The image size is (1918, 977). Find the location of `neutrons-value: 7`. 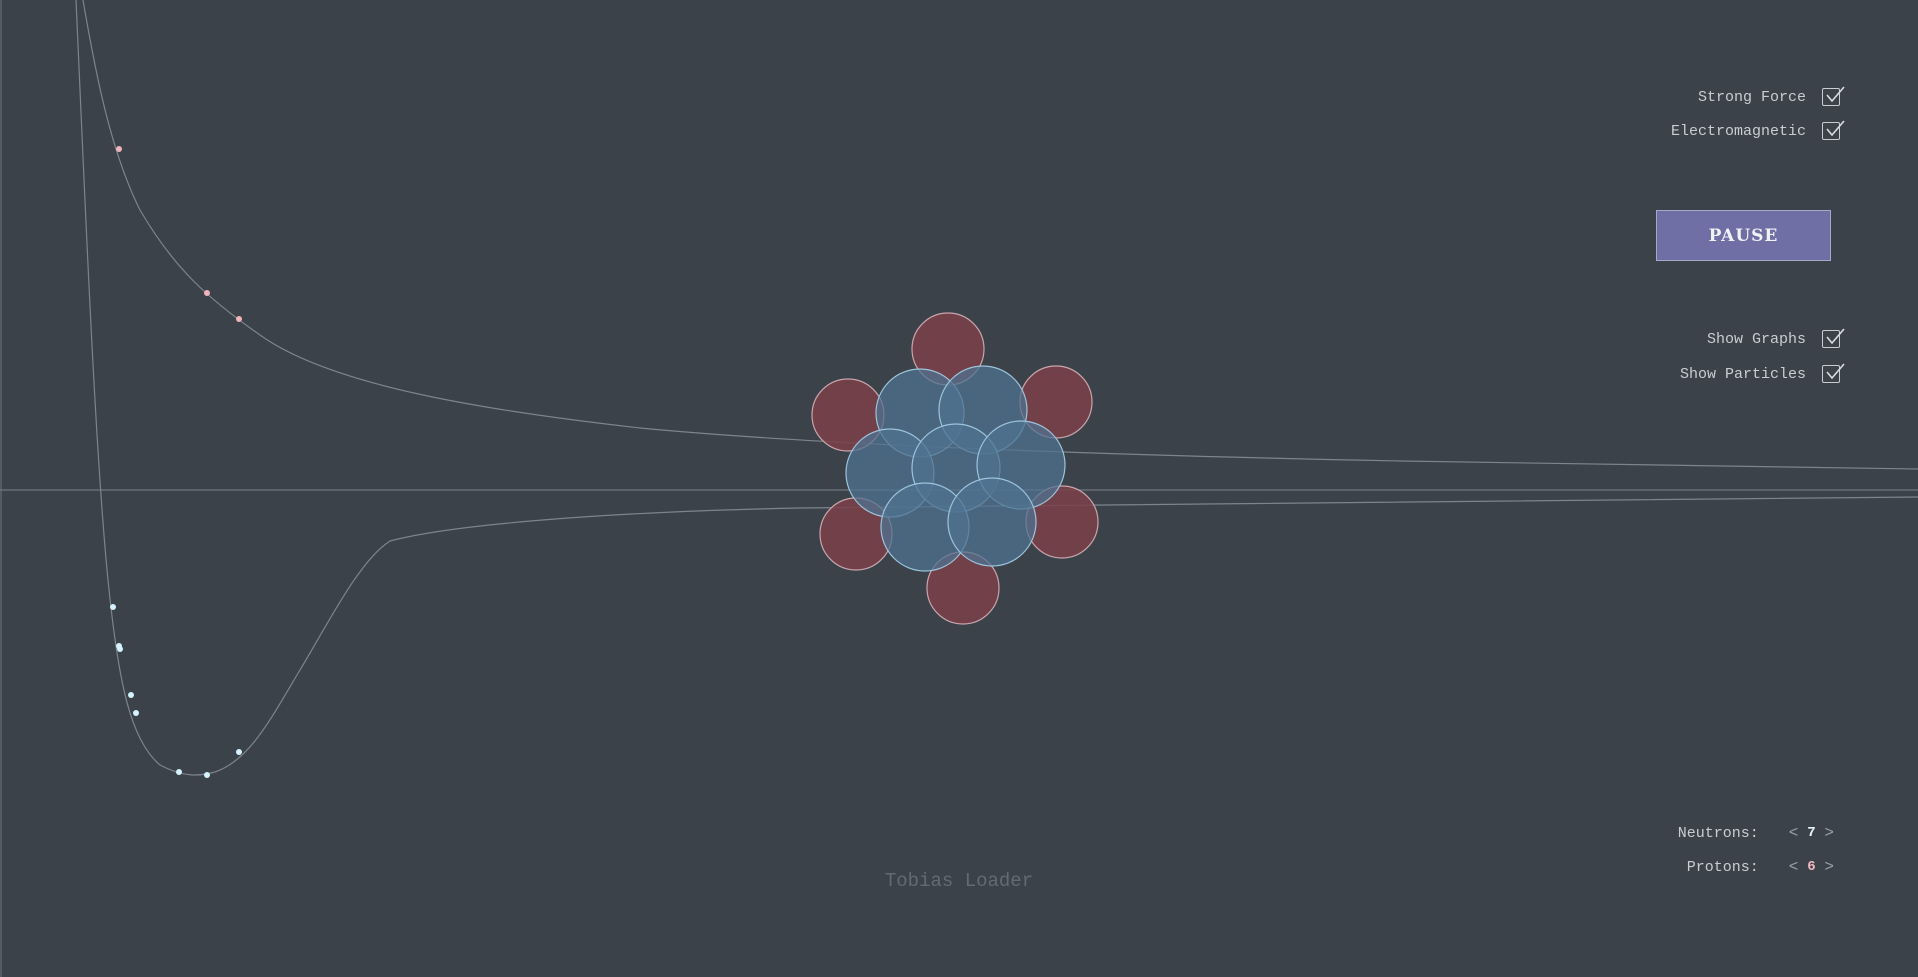

neutrons-value: 7 is located at coordinates (1811, 833).